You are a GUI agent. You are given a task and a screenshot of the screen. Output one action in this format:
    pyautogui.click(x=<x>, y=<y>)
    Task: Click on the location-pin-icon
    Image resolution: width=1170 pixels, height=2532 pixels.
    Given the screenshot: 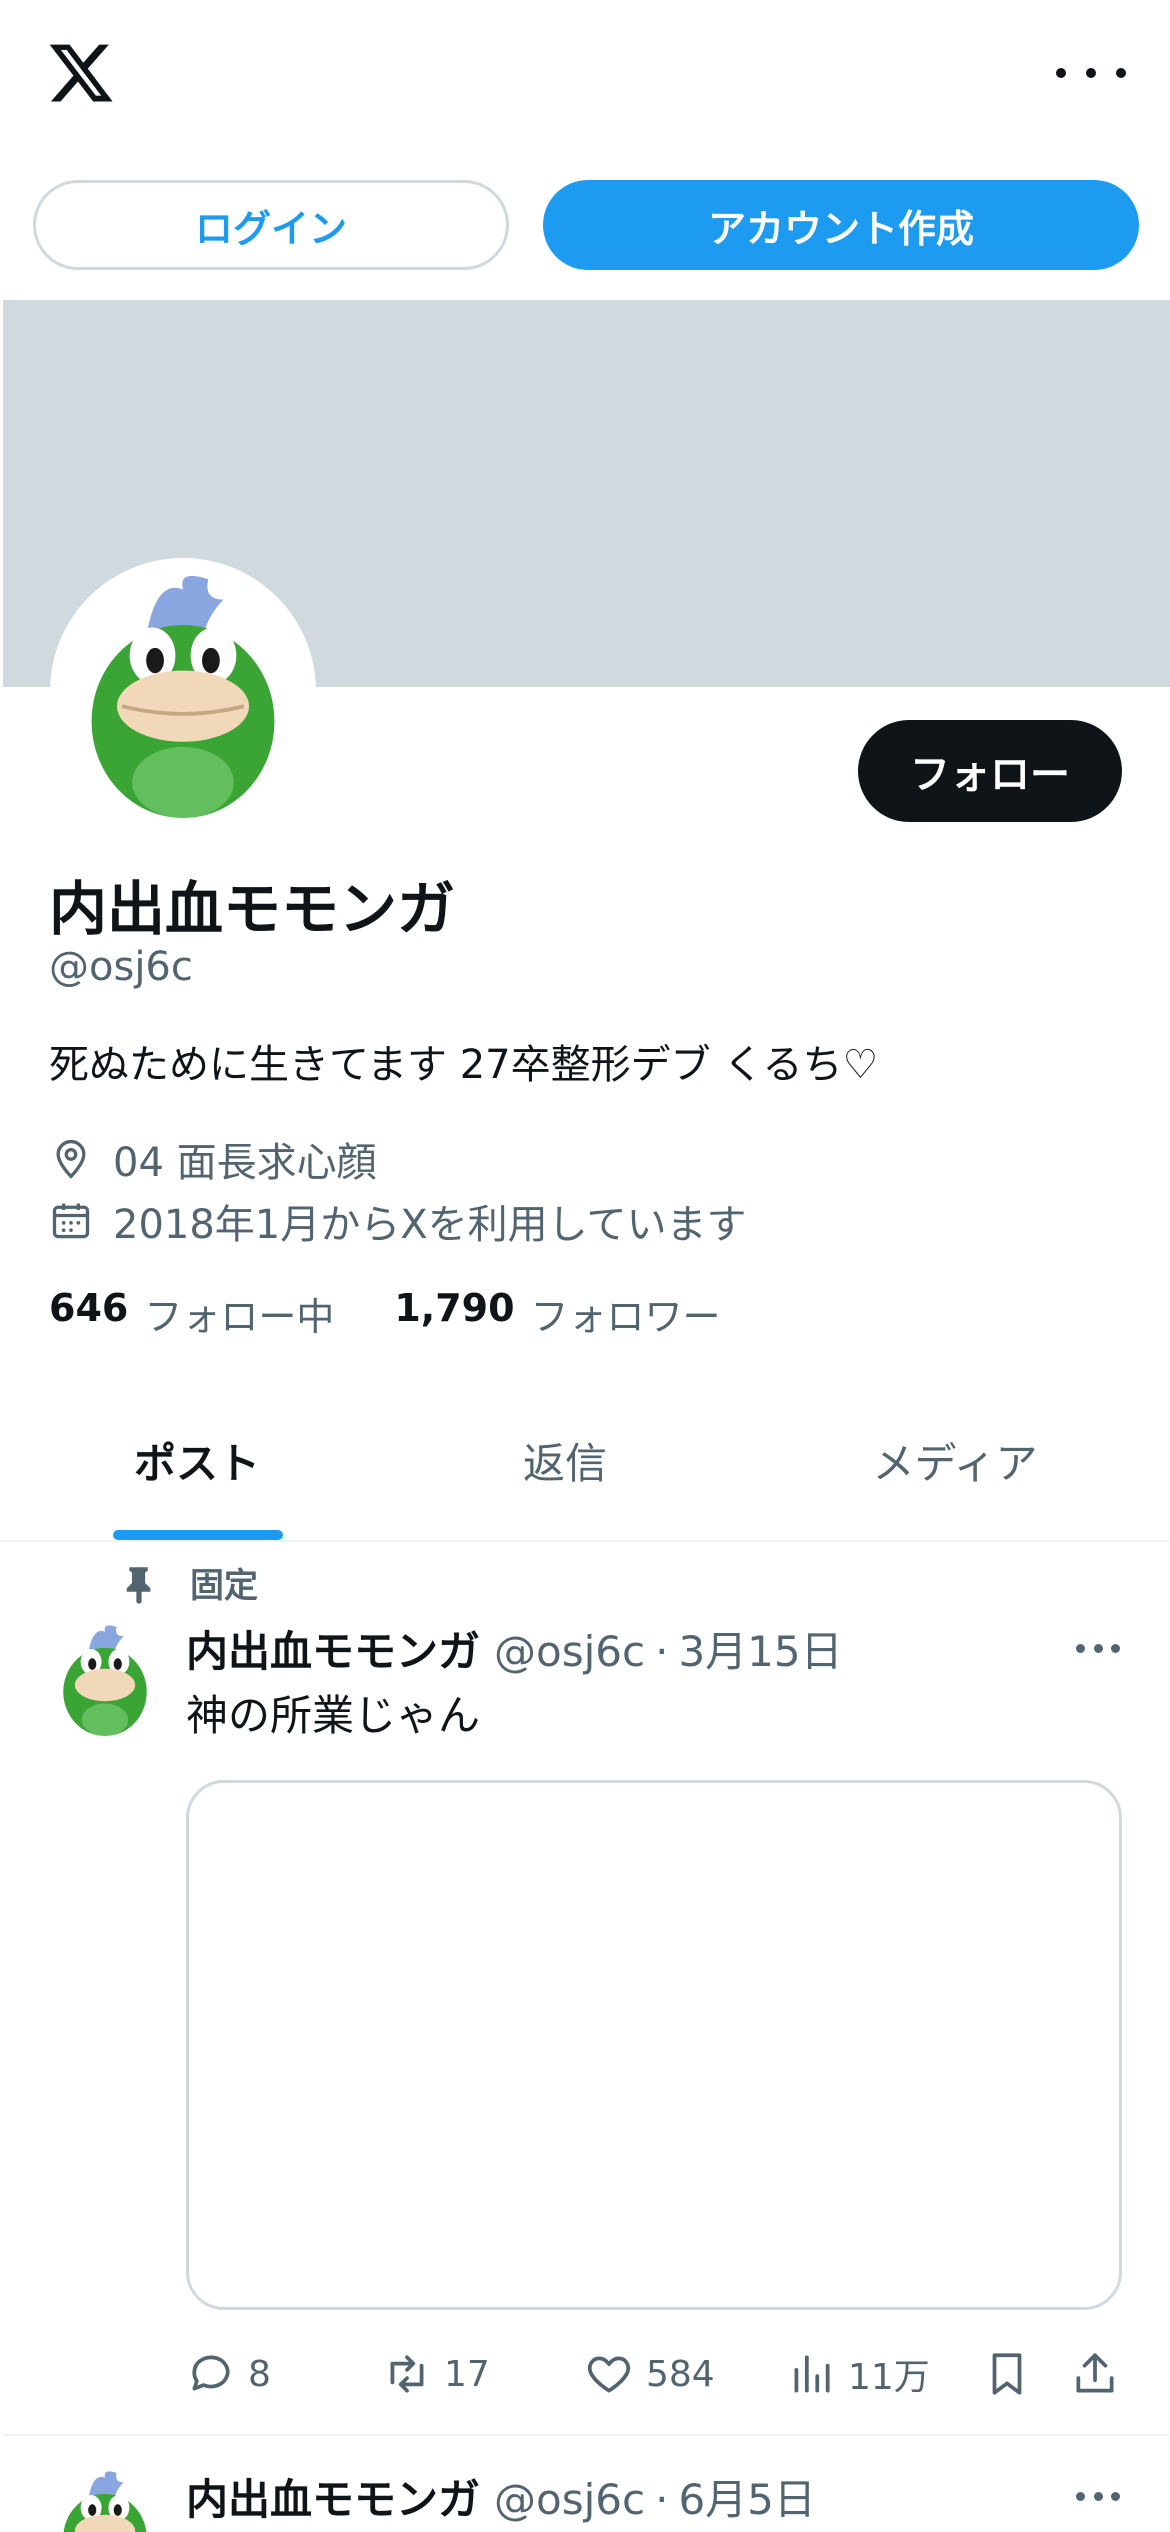 What is the action you would take?
    pyautogui.click(x=71, y=1159)
    